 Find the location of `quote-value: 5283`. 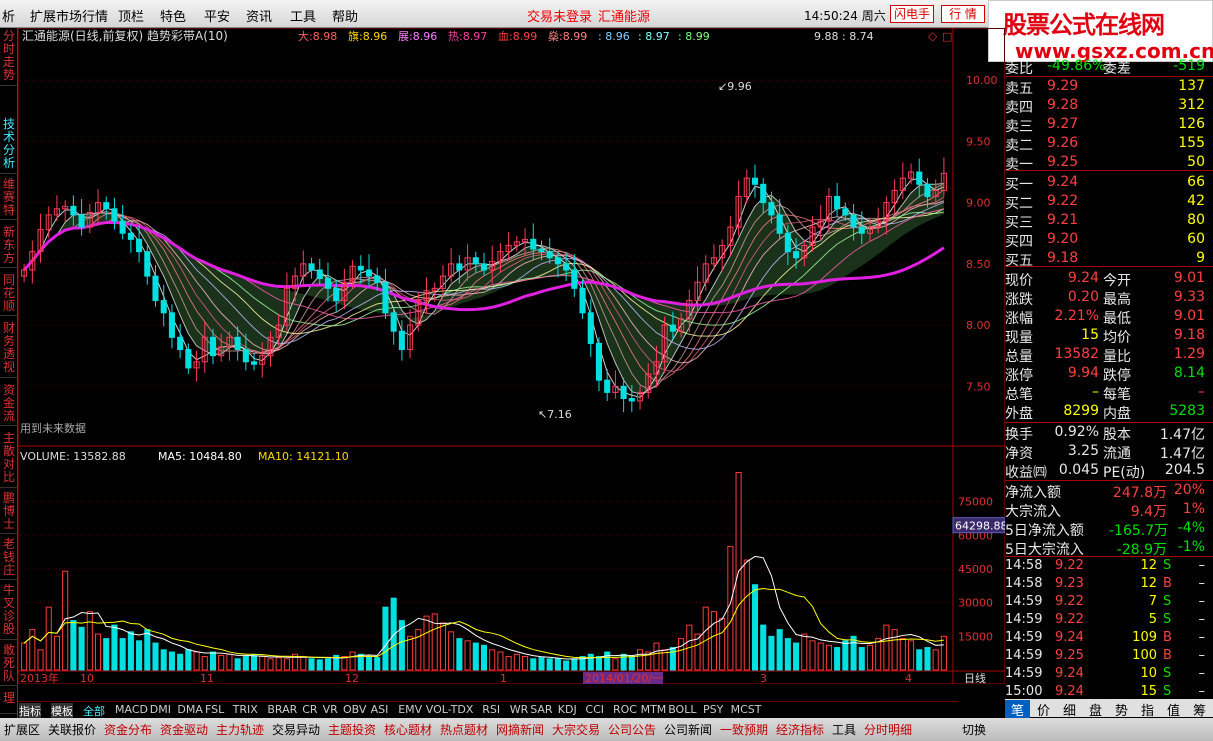

quote-value: 5283 is located at coordinates (1187, 411).